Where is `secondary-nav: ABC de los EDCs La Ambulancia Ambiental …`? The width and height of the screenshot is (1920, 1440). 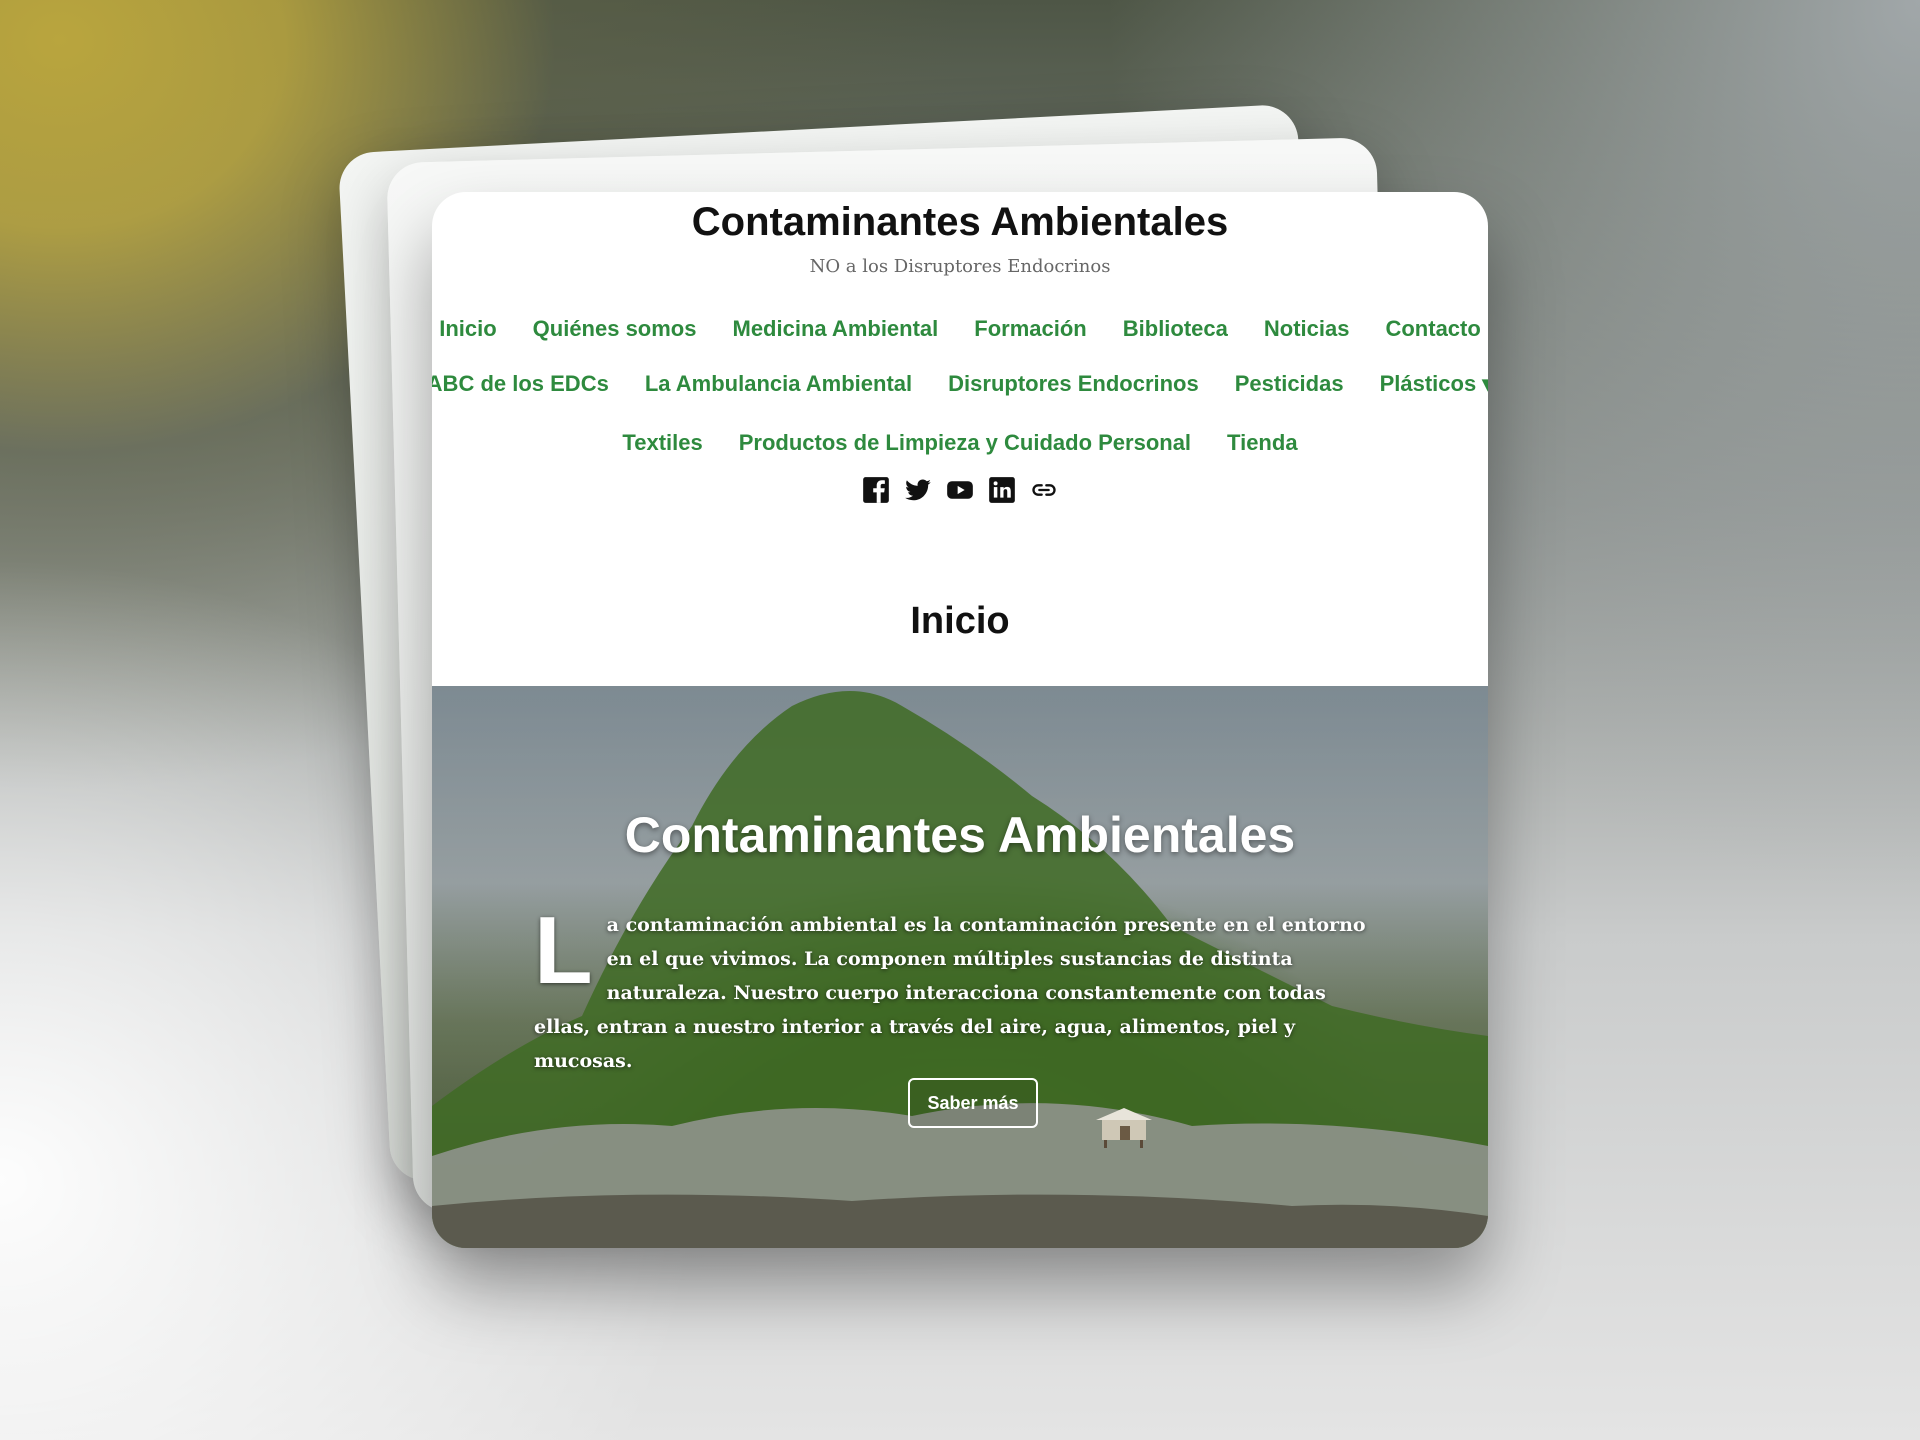 secondary-nav: ABC de los EDCs La Ambulancia Ambiental … is located at coordinates (960, 384).